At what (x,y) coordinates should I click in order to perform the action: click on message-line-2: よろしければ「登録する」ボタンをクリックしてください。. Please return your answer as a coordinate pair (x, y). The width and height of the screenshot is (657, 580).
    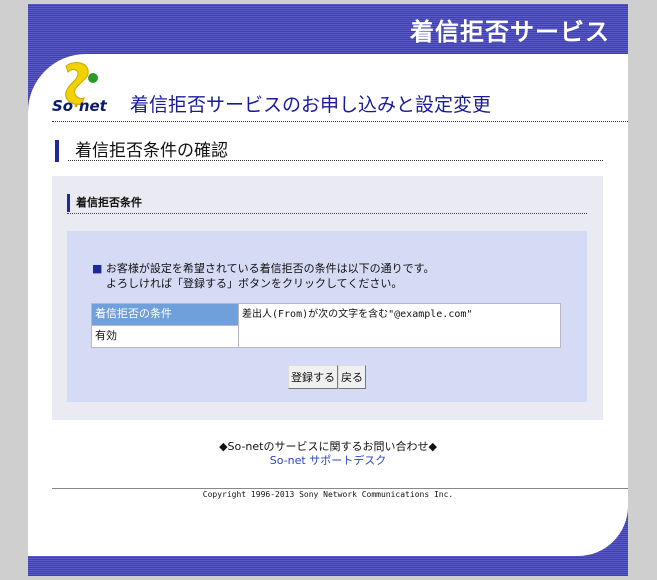
    Looking at the image, I should click on (254, 283).